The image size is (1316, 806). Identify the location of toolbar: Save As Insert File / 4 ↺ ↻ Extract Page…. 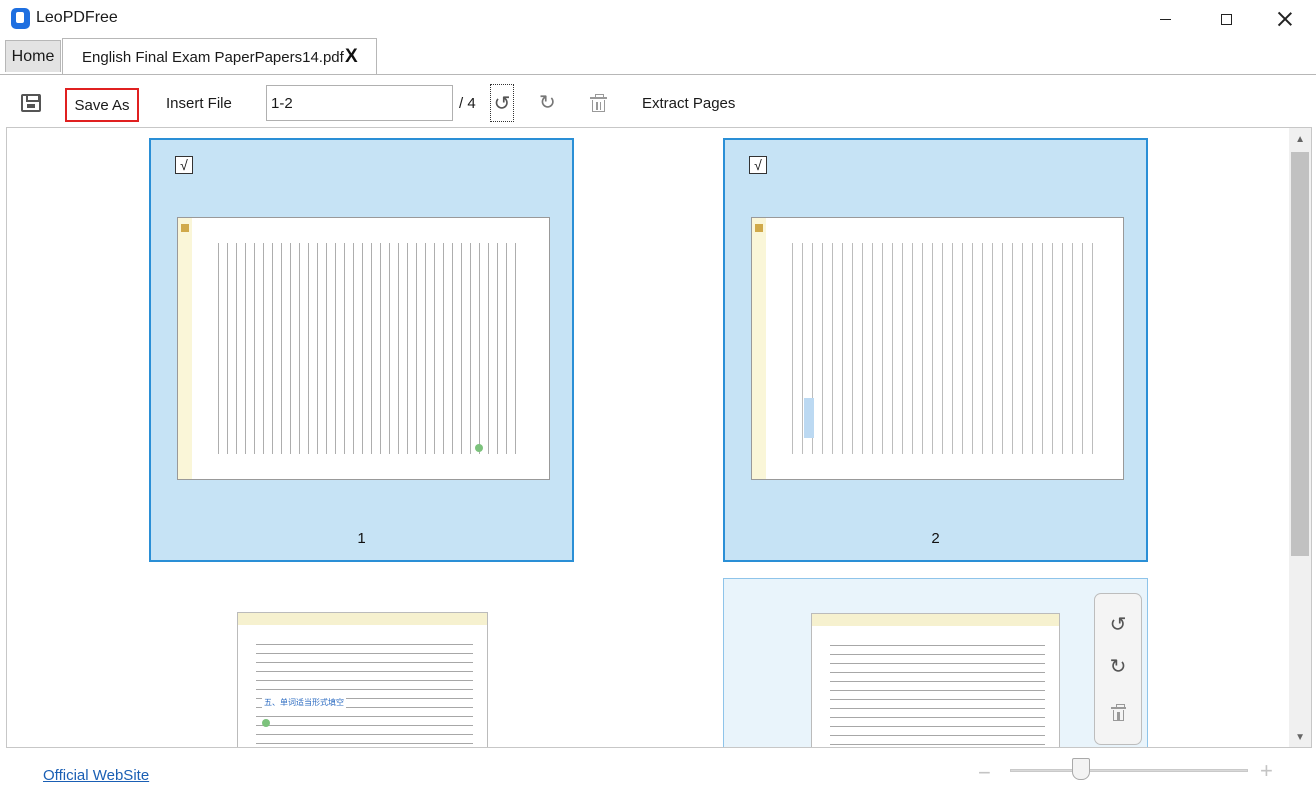
(658, 101).